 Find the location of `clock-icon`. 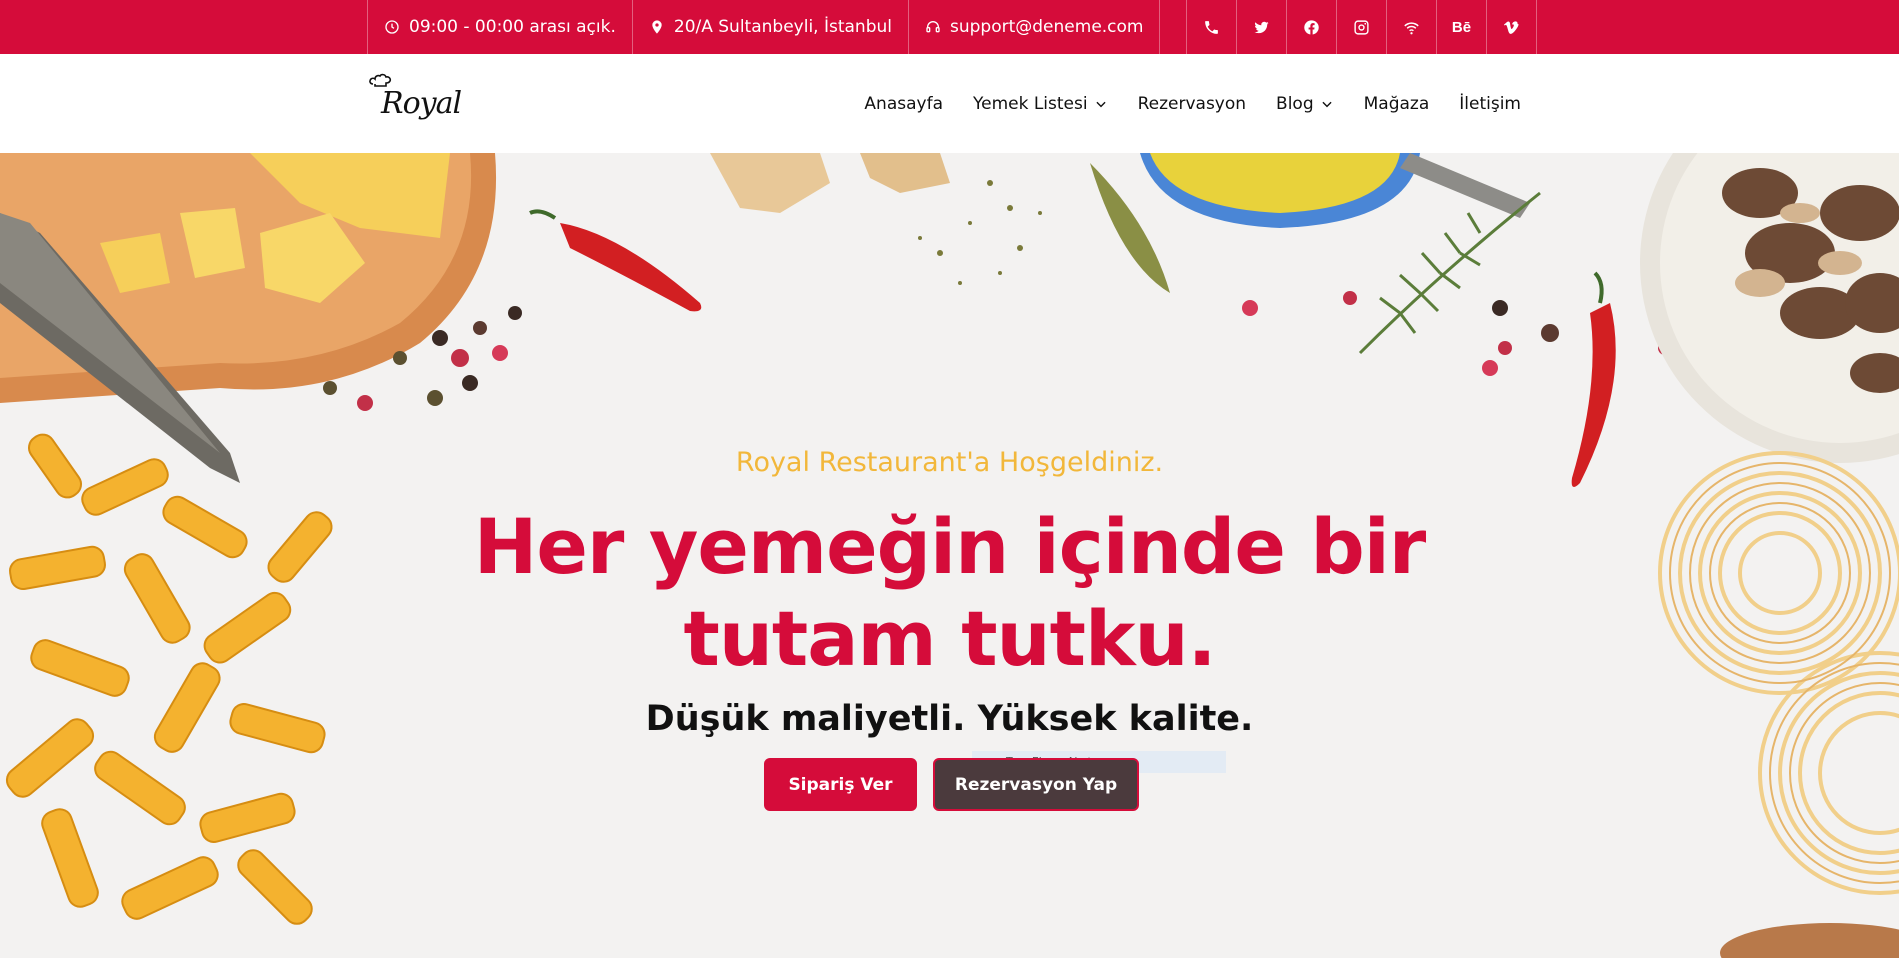

clock-icon is located at coordinates (392, 27).